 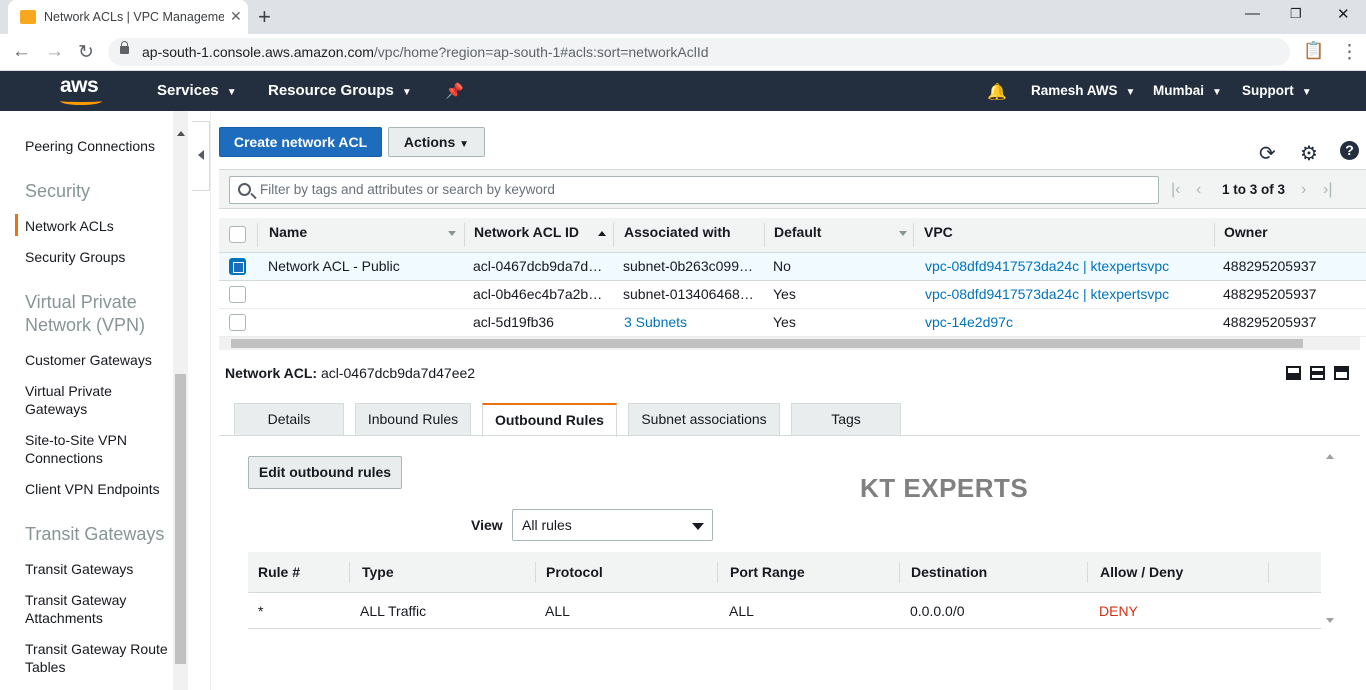 I want to click on sidebar-item-security-groups: Security Groups, so click(x=75, y=257).